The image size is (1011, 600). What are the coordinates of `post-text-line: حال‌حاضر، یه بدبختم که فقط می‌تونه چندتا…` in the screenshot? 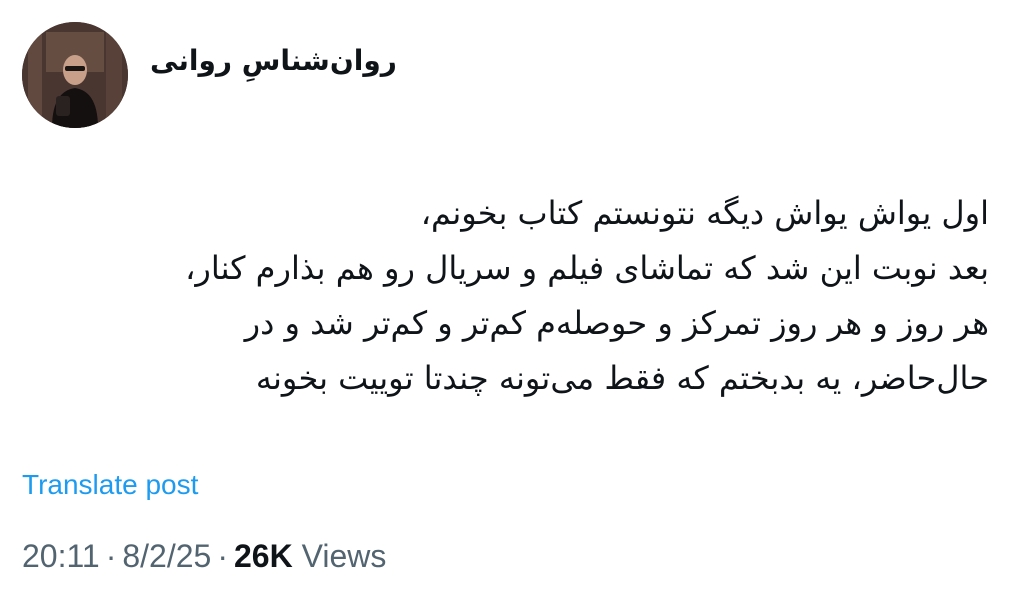 It's located at (622, 378).